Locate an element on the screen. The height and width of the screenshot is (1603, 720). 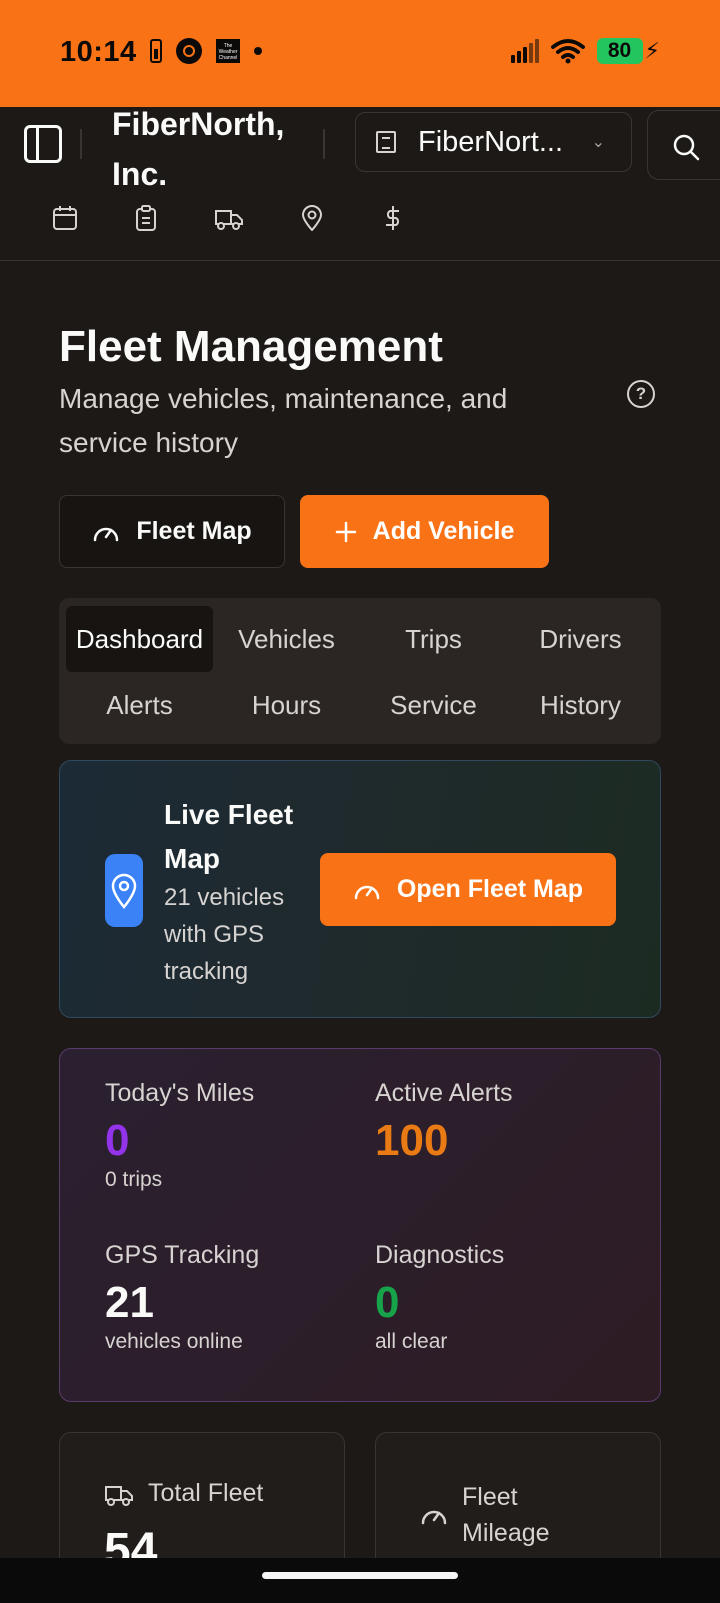
fleet-mileage-label: Fleet Mileage is located at coordinates (506, 1515).